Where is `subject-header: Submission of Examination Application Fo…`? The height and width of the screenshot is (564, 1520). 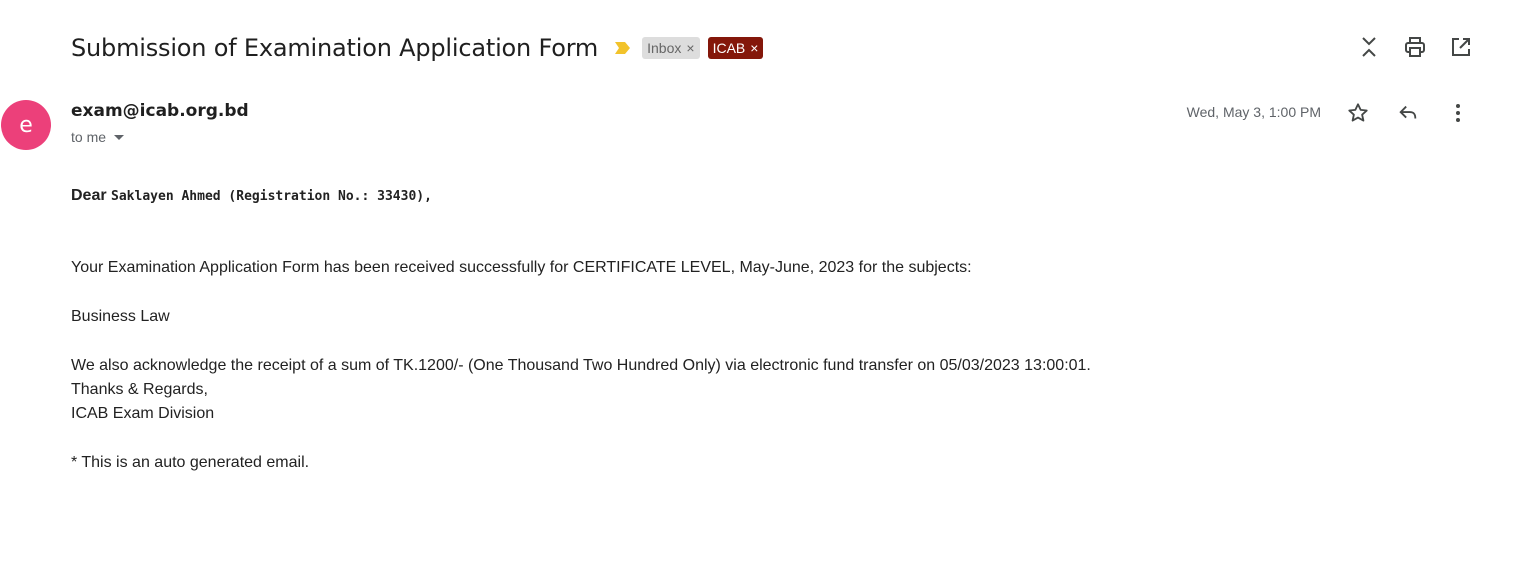
subject-header: Submission of Examination Application Fo… is located at coordinates (417, 48).